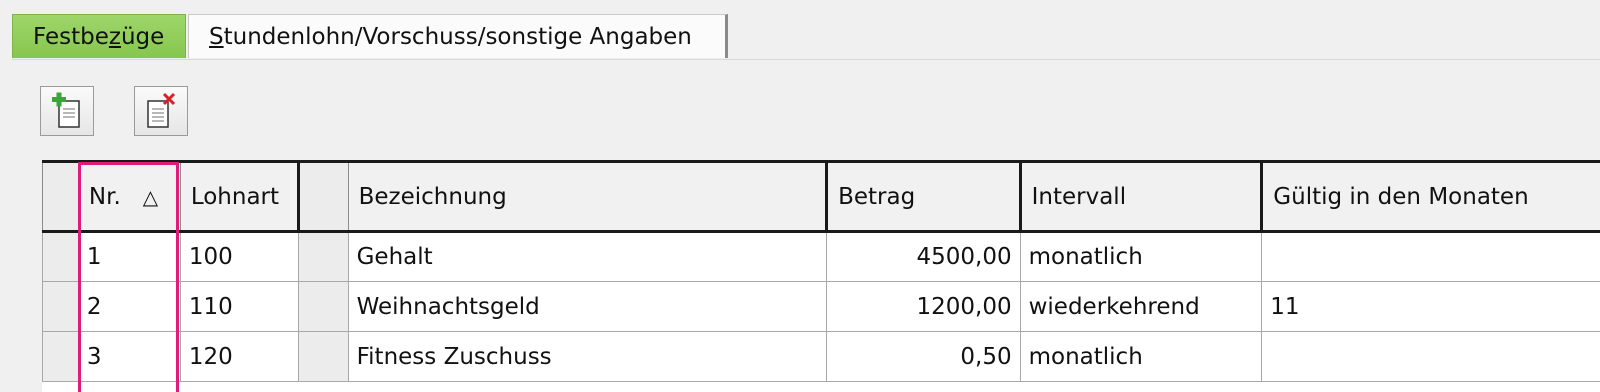 Image resolution: width=1600 pixels, height=392 pixels. Describe the element at coordinates (239, 306) in the screenshot. I see `cell-lohnart: 110` at that location.